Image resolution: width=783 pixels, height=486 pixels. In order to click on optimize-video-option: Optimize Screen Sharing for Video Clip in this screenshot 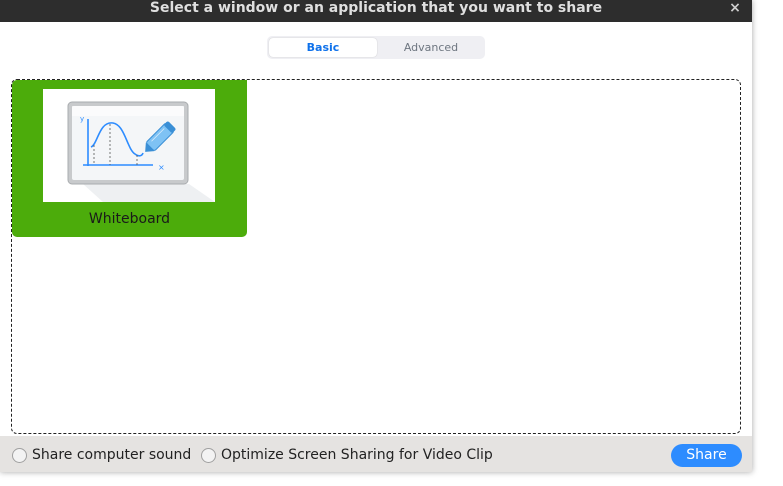, I will do `click(347, 455)`.